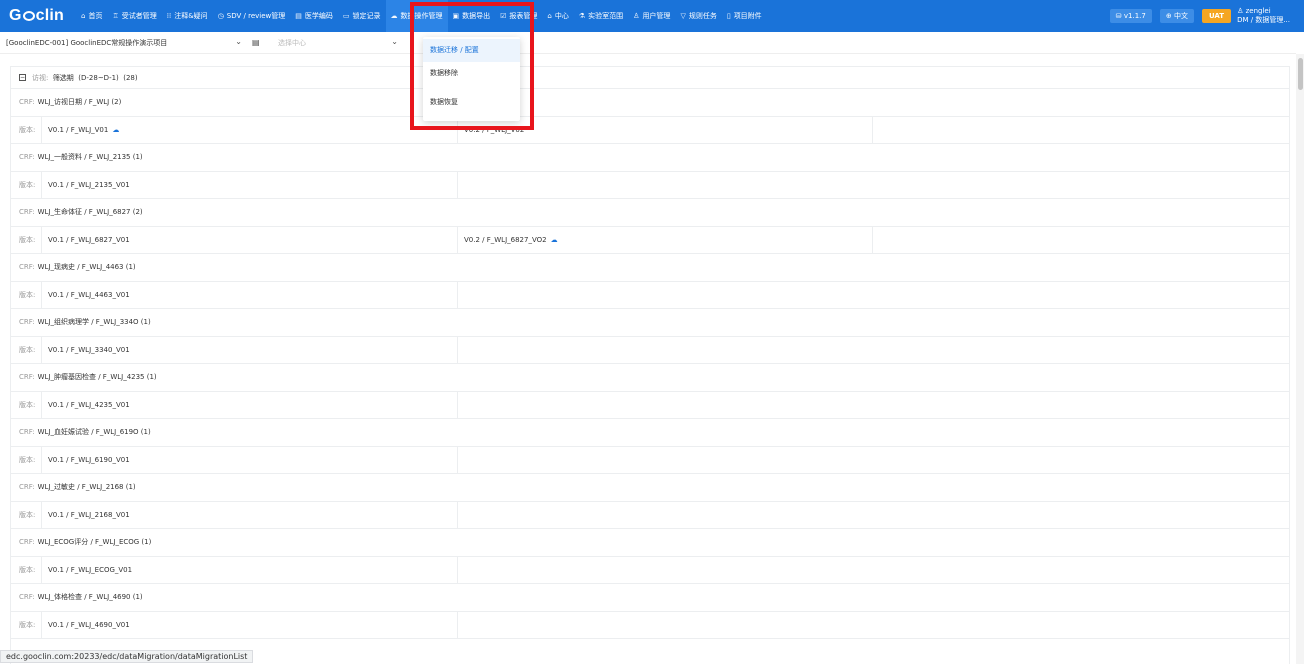  I want to click on project-document-icon: ▤, so click(257, 42).